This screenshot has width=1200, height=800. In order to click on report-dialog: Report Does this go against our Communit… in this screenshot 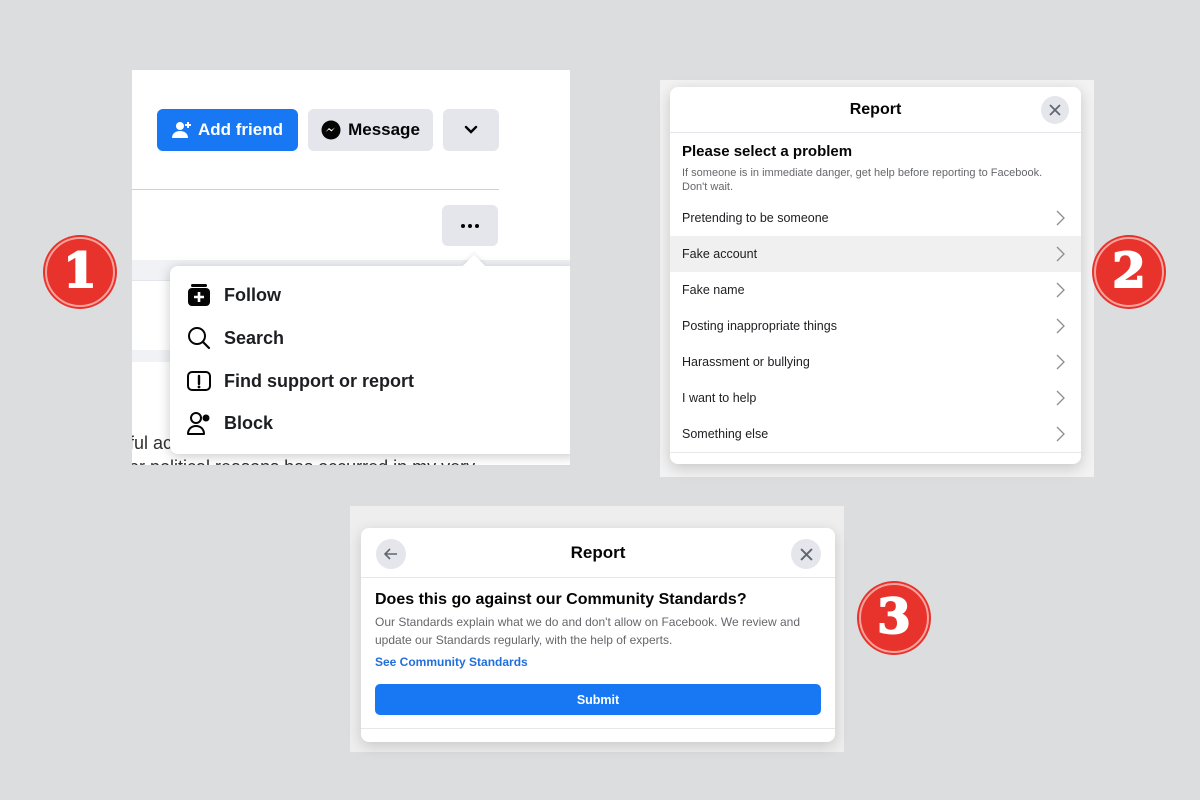, I will do `click(598, 635)`.